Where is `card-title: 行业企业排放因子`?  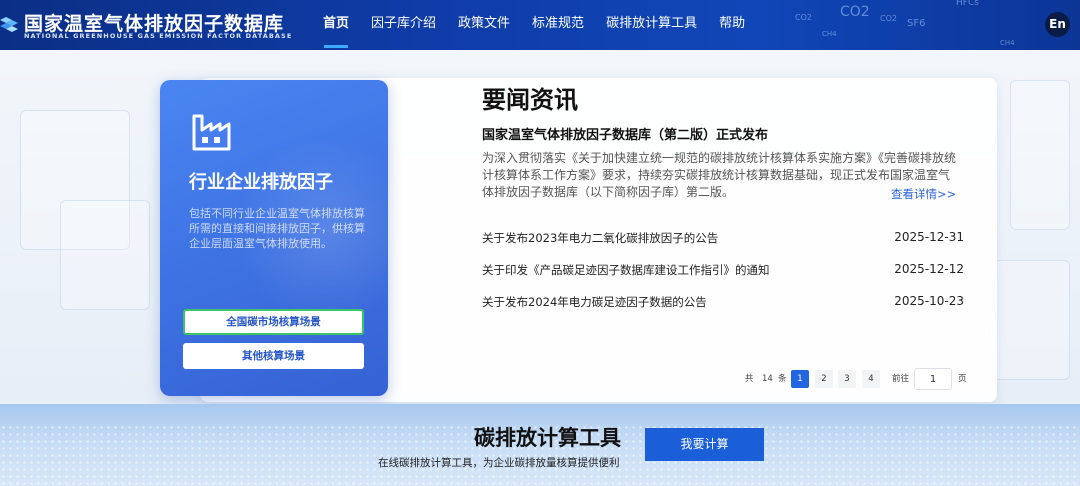 card-title: 行业企业排放因子 is located at coordinates (261, 182).